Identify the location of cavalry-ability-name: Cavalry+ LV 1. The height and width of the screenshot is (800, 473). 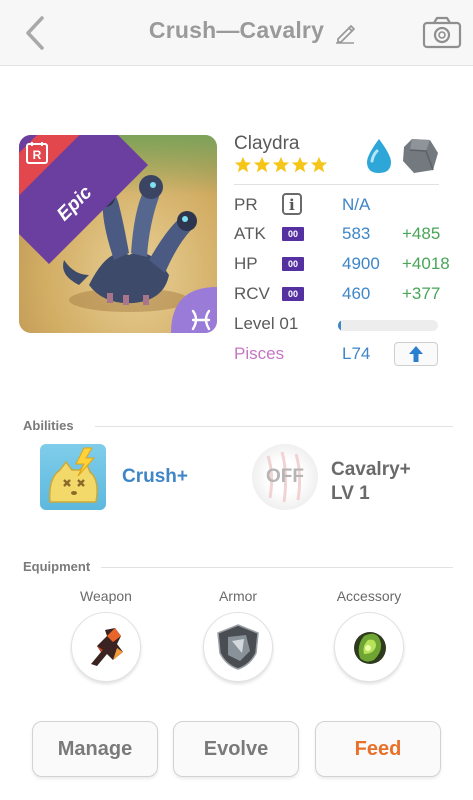
(371, 482).